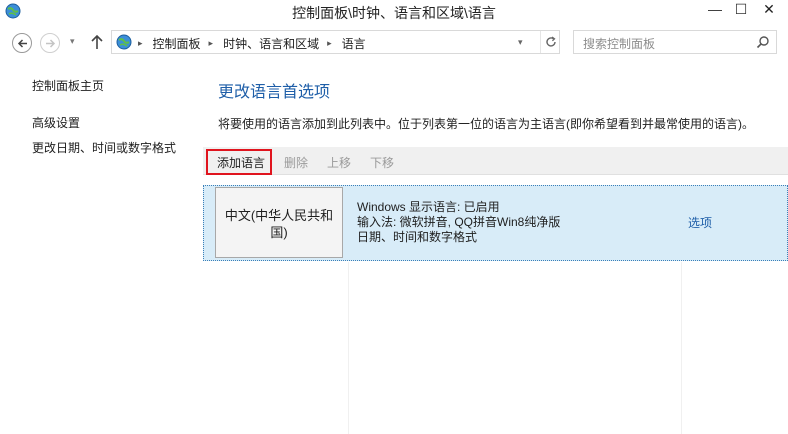  What do you see at coordinates (124, 42) in the screenshot?
I see `control-panel-globe-icon` at bounding box center [124, 42].